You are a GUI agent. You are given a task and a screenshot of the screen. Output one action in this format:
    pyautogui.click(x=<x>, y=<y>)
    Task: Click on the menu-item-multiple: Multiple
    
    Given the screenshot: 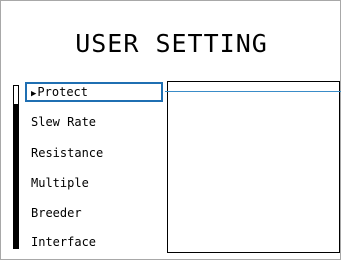 What is the action you would take?
    pyautogui.click(x=94, y=183)
    